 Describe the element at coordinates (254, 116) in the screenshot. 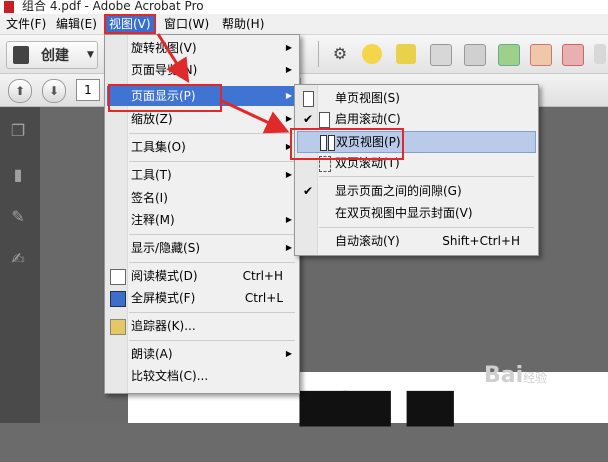

I see `arrow-to-two-page` at that location.